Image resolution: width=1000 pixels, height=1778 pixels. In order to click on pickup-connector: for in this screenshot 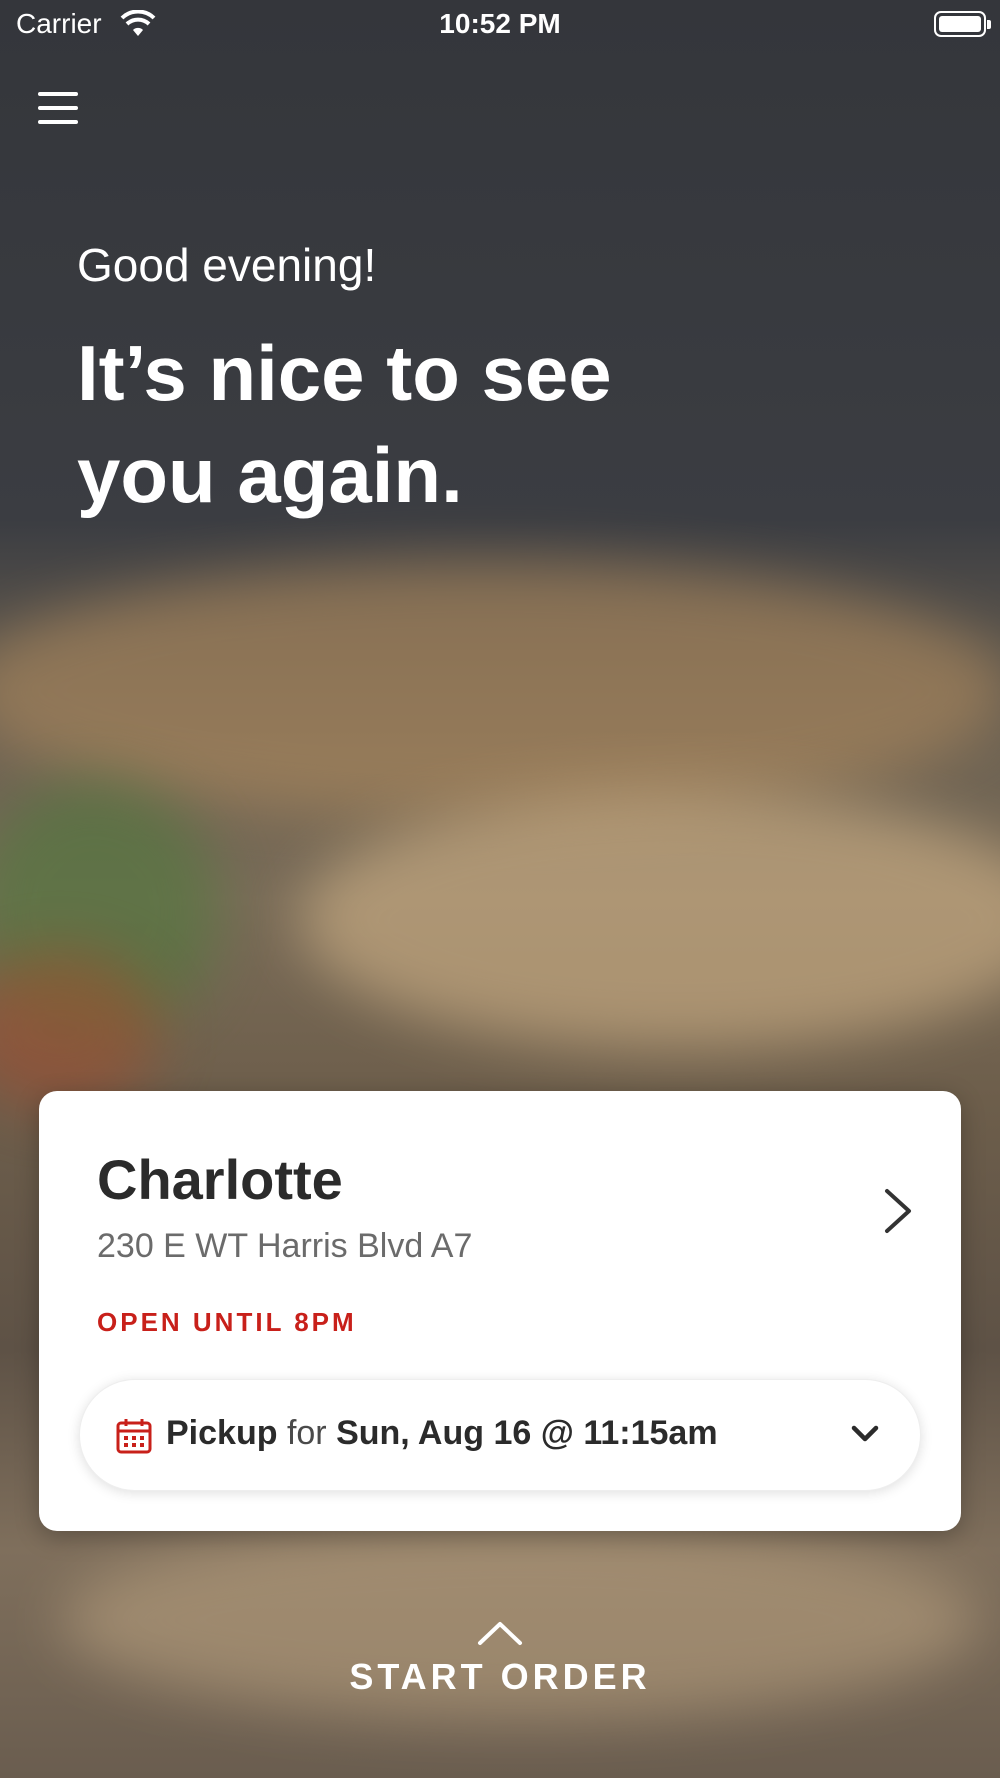, I will do `click(306, 1433)`.